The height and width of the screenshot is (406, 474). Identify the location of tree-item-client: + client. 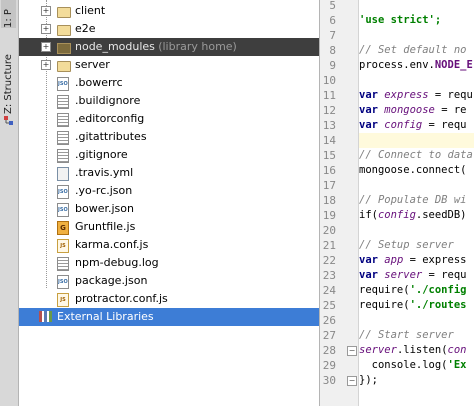
(169, 11).